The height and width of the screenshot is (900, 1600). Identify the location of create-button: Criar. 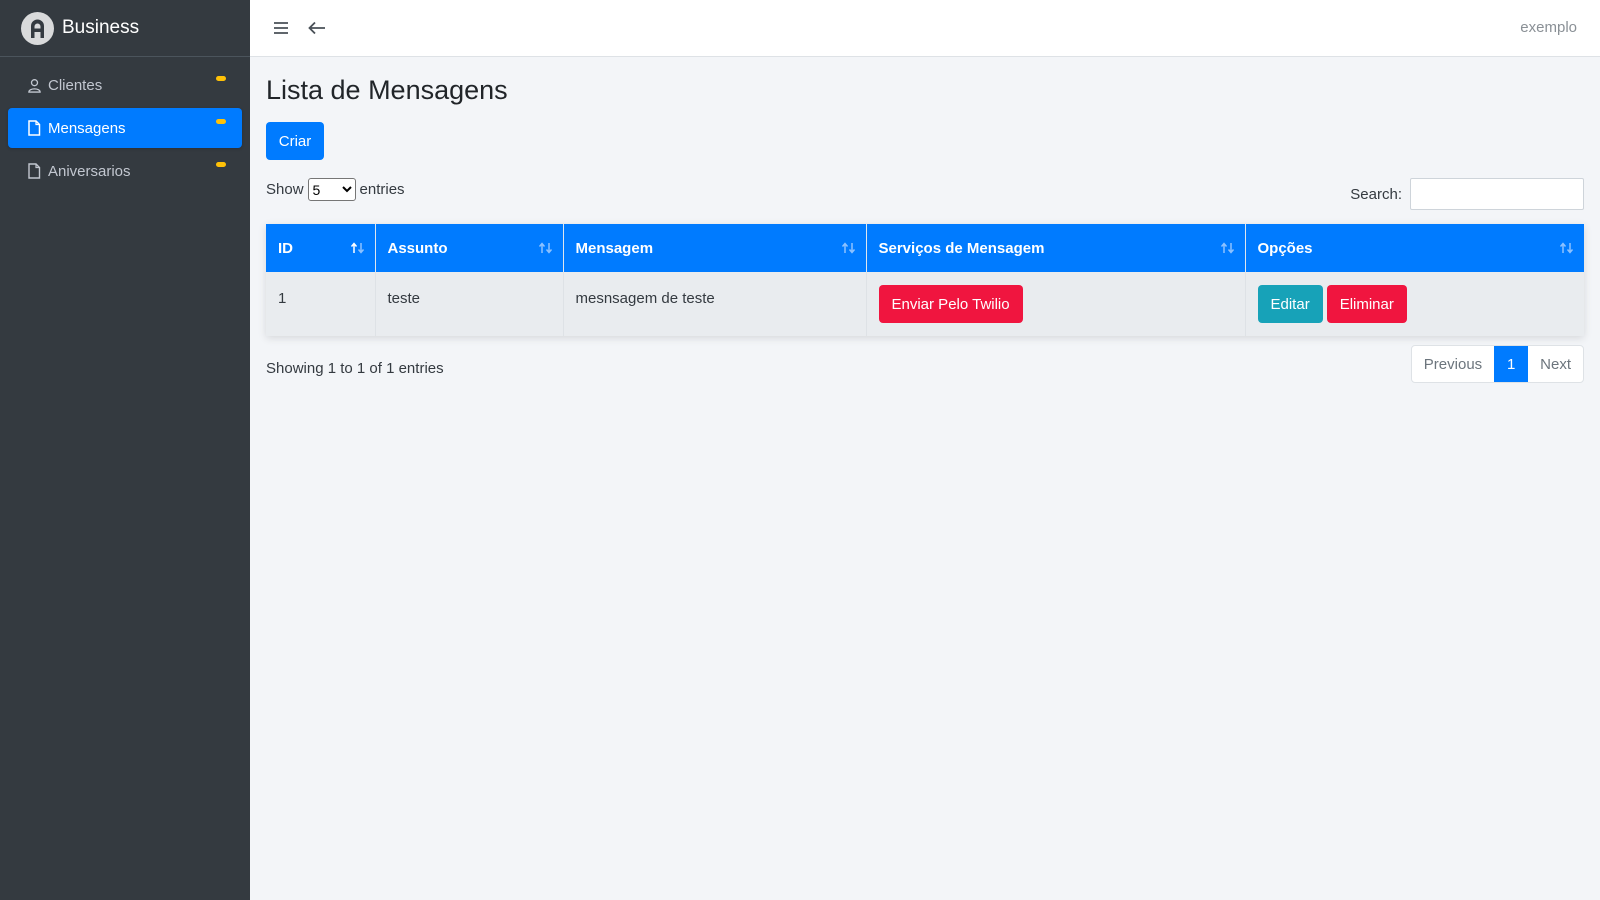
(295, 141).